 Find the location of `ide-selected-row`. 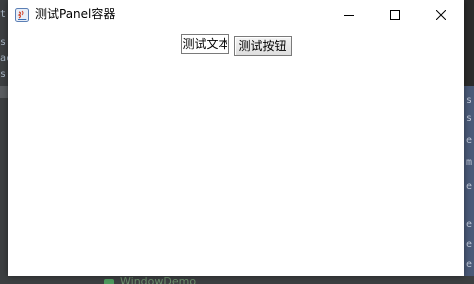

ide-selected-row is located at coordinates (4, 92).